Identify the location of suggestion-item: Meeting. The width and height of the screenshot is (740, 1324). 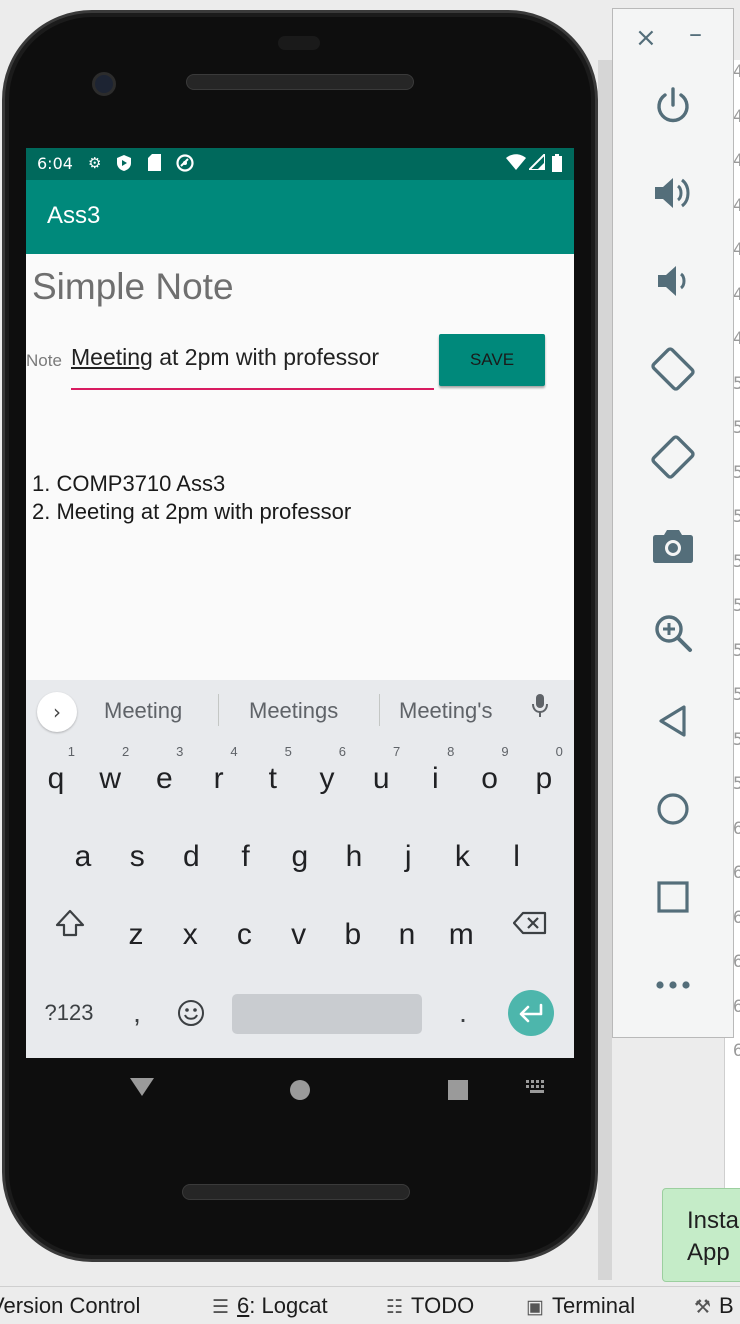
(143, 711).